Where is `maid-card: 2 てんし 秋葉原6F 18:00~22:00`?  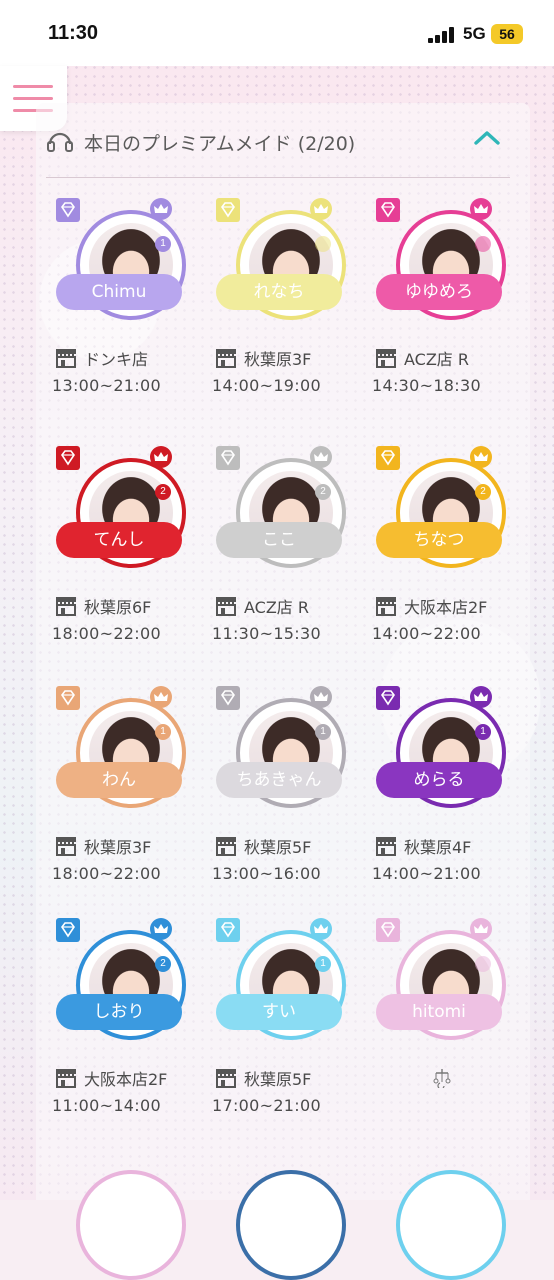
maid-card: 2 てんし 秋葉原6F 18:00~22:00 is located at coordinates (134, 566).